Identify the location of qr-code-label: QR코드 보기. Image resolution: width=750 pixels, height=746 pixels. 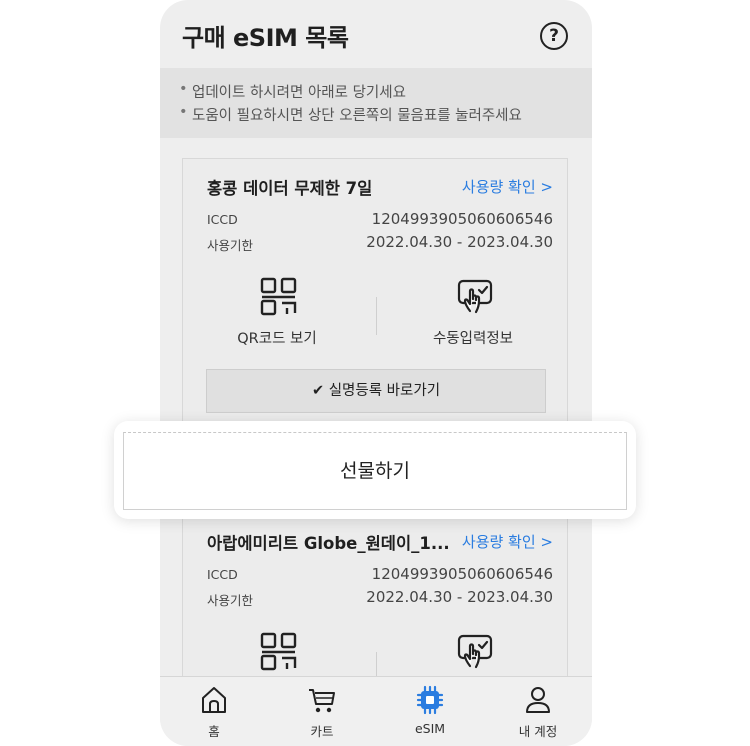
(277, 339).